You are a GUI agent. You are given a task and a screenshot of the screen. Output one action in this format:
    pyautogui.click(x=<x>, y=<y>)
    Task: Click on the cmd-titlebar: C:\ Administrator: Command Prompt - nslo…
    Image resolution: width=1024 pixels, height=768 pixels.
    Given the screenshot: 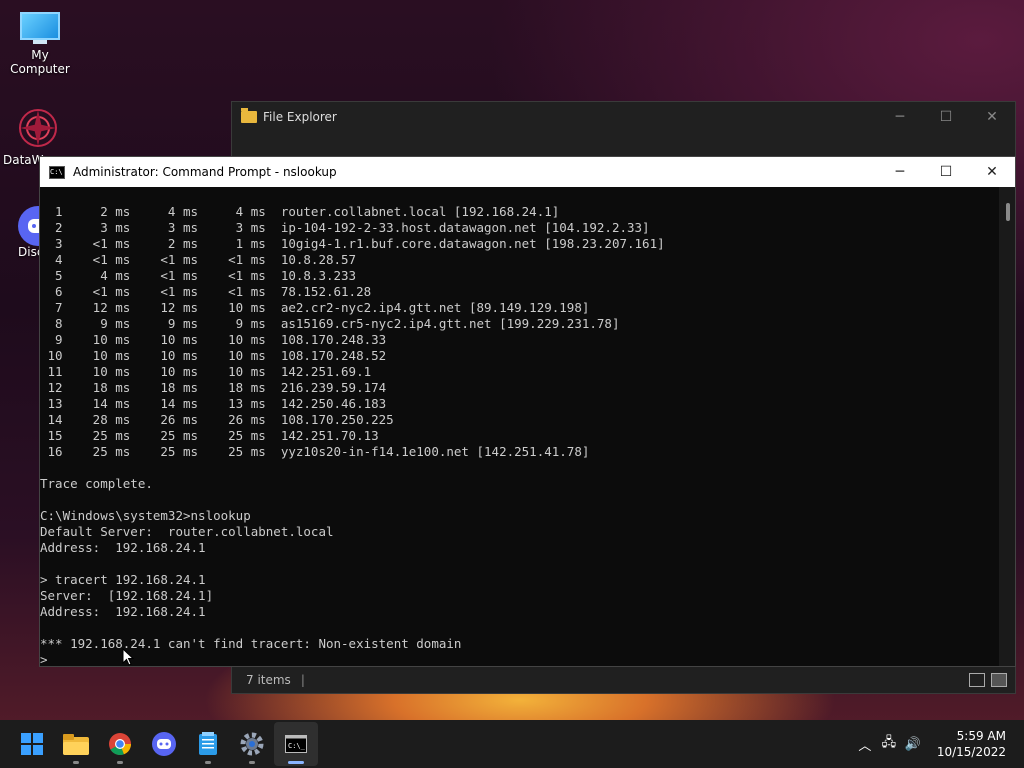 What is the action you would take?
    pyautogui.click(x=527, y=172)
    